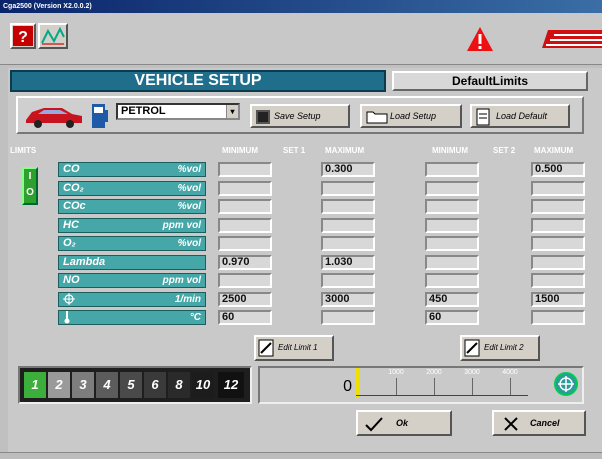 The image size is (602, 459). I want to click on gauge-tick-label: 4000, so click(510, 372).